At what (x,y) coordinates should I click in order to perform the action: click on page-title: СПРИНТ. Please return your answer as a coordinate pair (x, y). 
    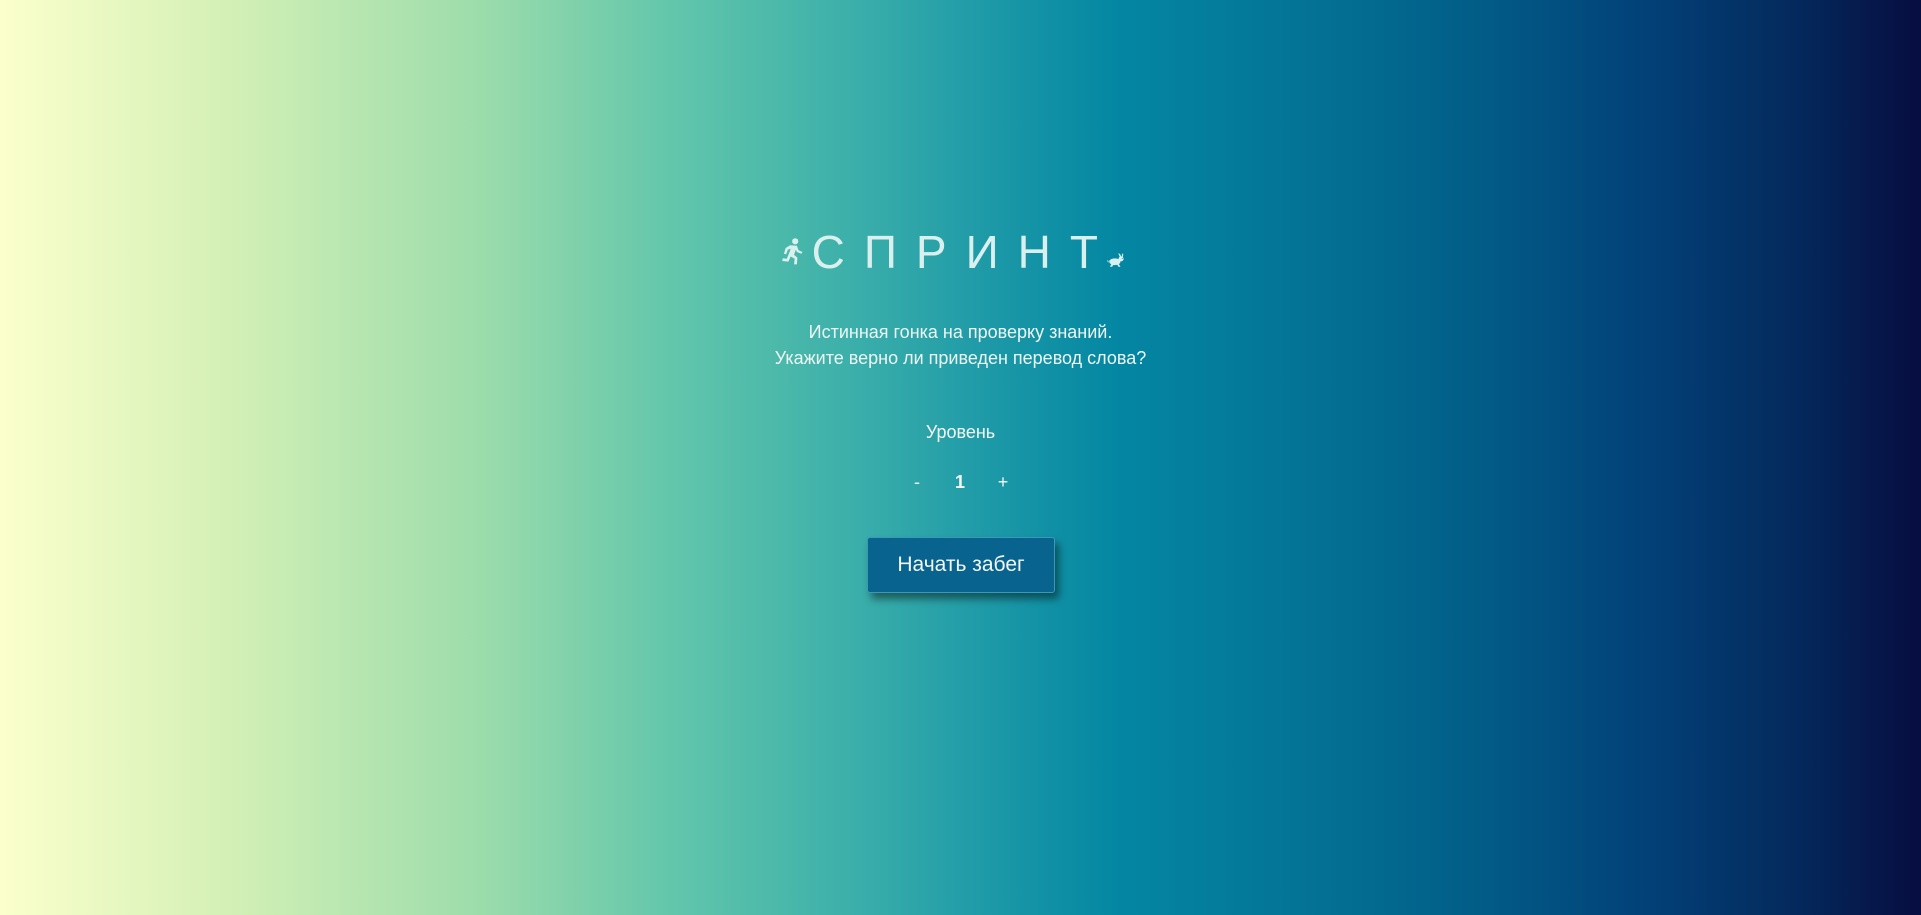
    Looking at the image, I should click on (952, 252).